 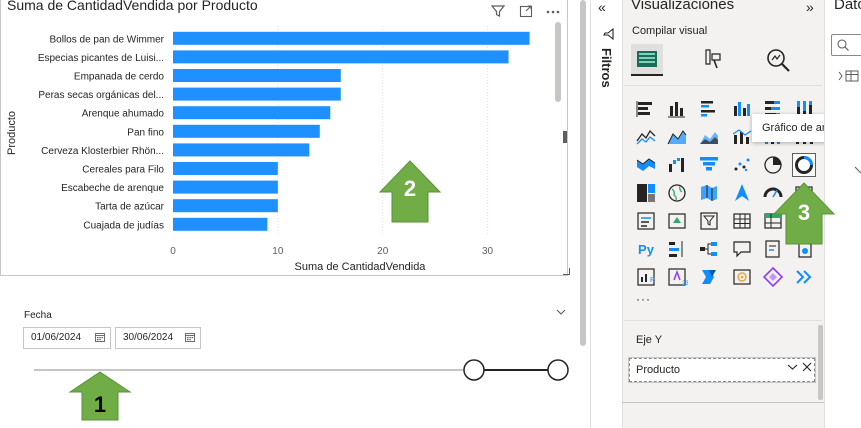 What do you see at coordinates (56, 337) in the screenshot?
I see `date-from-value: 01/06/2024` at bounding box center [56, 337].